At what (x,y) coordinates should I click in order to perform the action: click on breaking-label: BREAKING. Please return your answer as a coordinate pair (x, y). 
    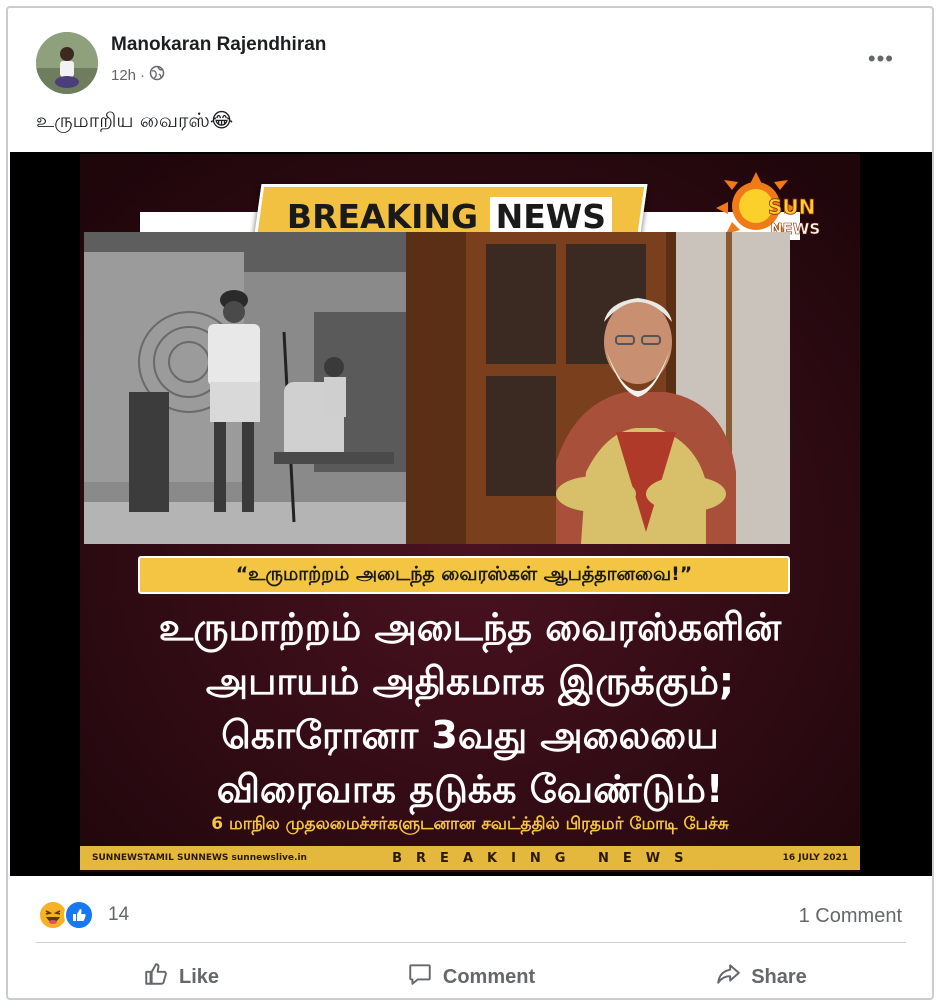
    Looking at the image, I should click on (383, 216).